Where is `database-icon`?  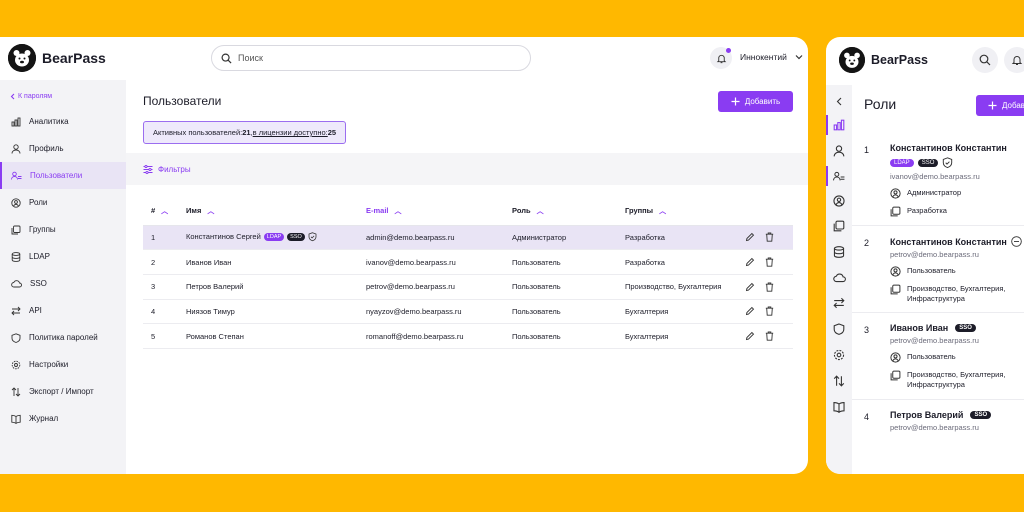 database-icon is located at coordinates (16, 256).